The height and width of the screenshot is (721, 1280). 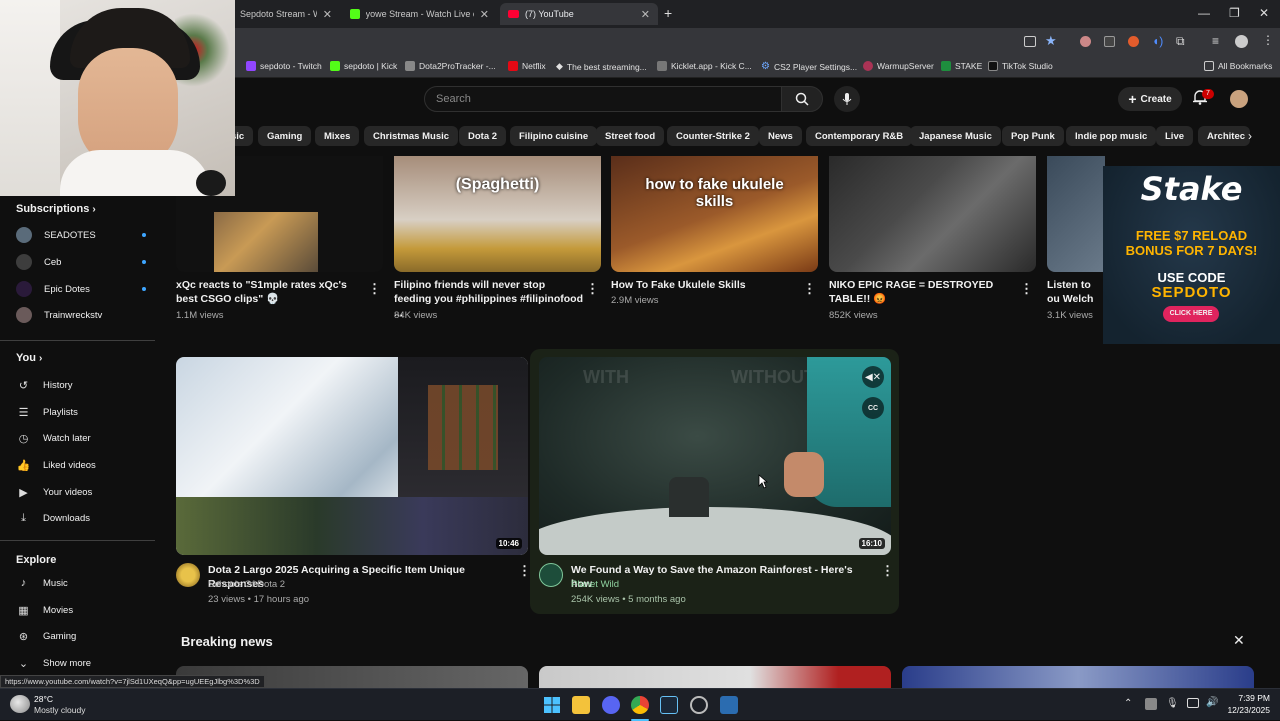 I want to click on mute-icon: ◀✕, so click(x=873, y=377).